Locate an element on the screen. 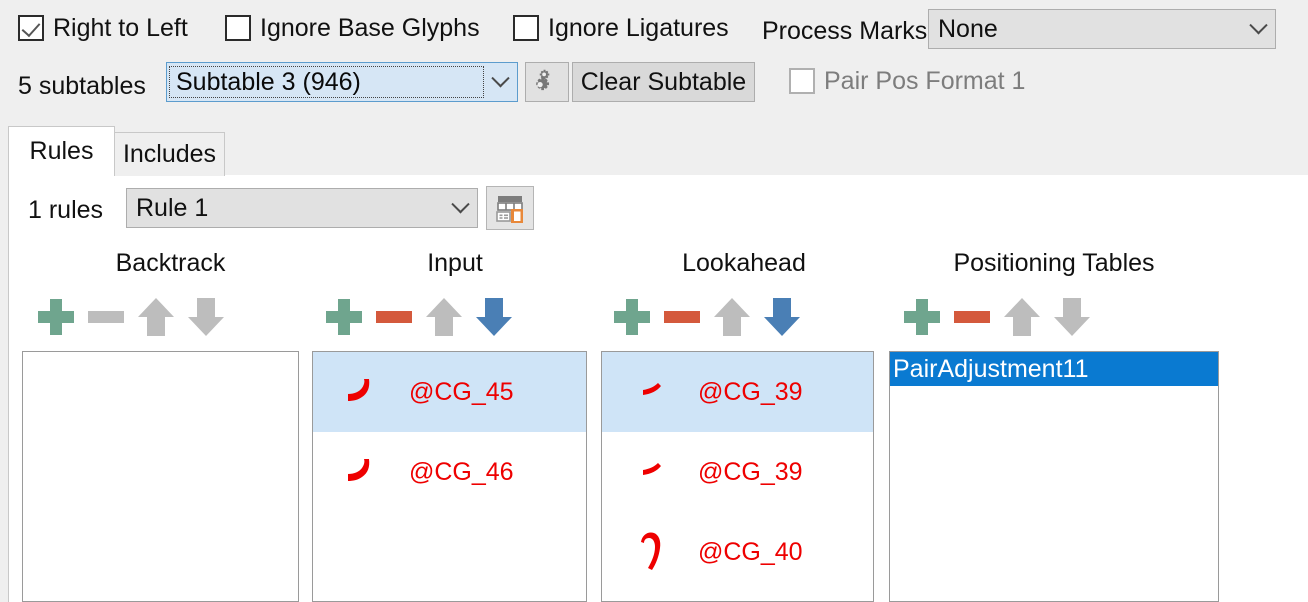 This screenshot has width=1308, height=602. remove-positioning-button is located at coordinates (972, 317).